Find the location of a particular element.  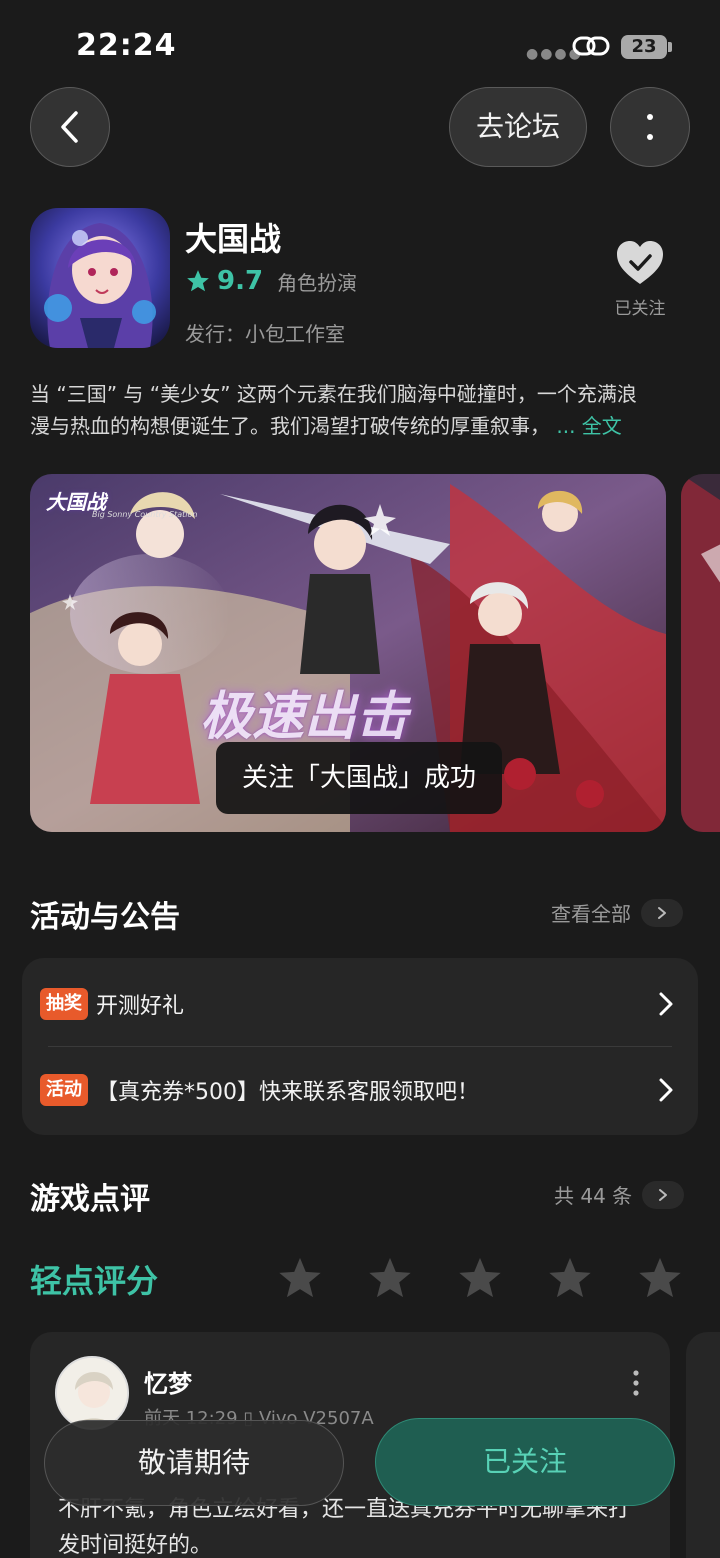

status-bar: 22:24 ●●●● 23 is located at coordinates (360, 45).